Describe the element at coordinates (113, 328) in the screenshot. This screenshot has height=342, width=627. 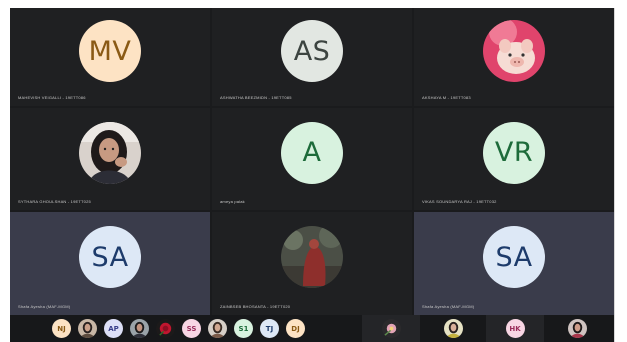
I see `strip-avatar: AP` at that location.